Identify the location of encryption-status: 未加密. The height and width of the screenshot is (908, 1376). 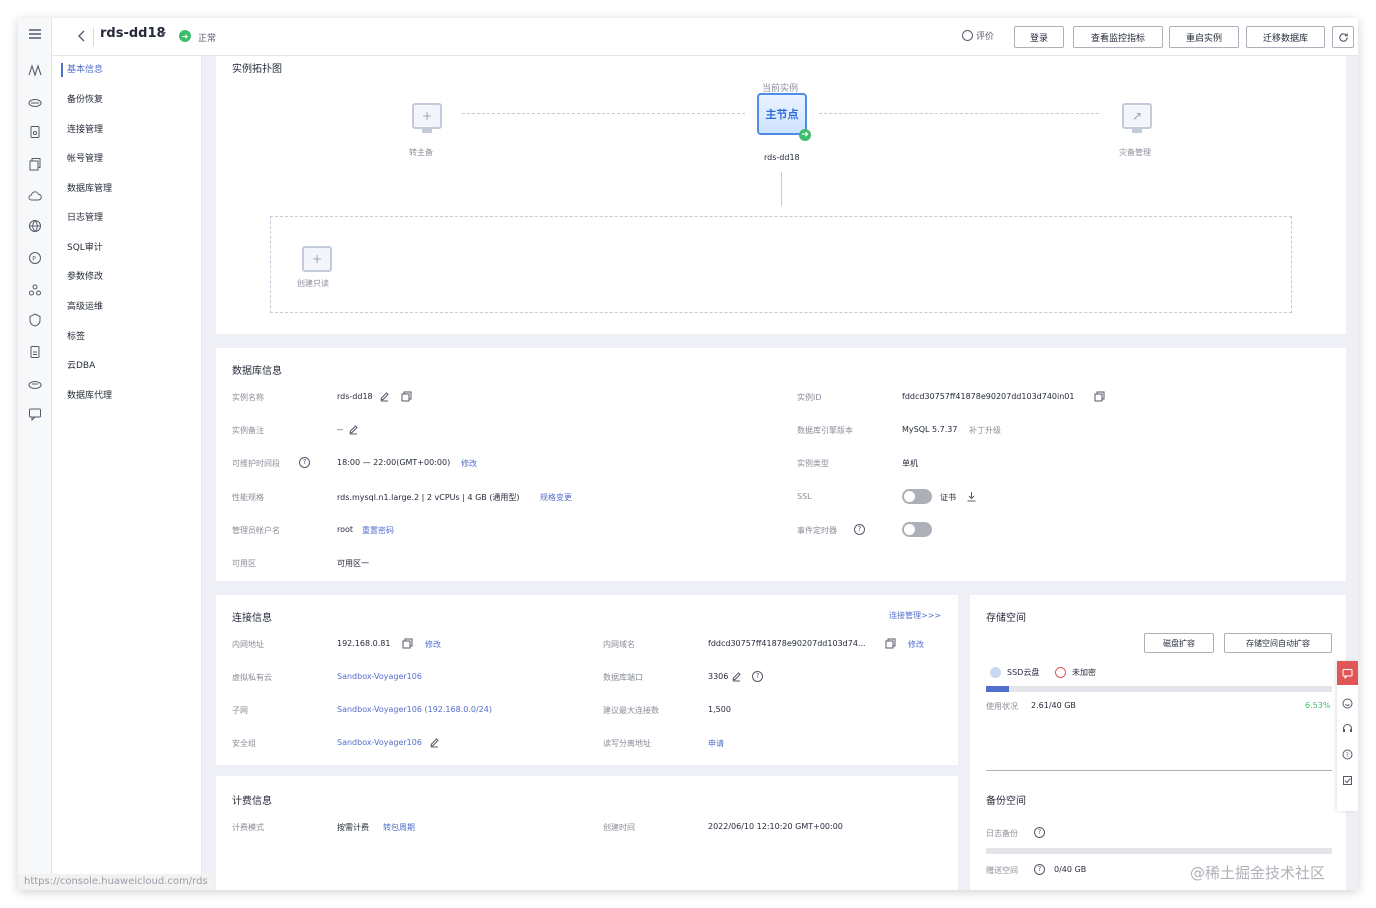
(1084, 672).